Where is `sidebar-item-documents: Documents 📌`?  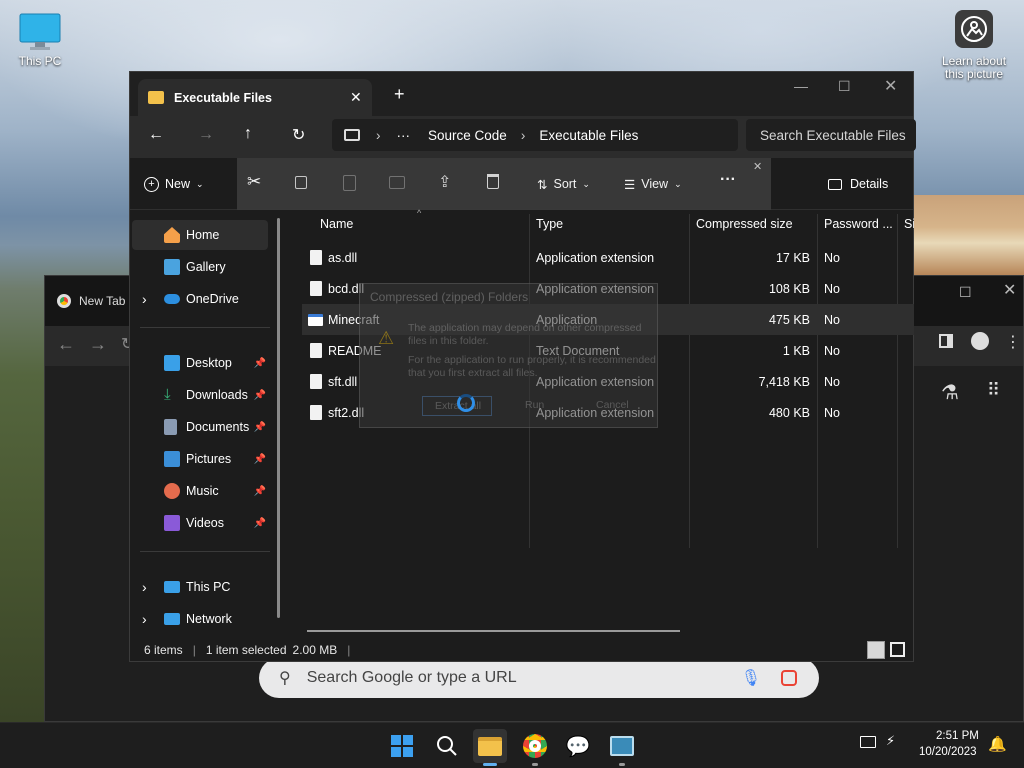
sidebar-item-documents: Documents 📌 is located at coordinates (200, 427).